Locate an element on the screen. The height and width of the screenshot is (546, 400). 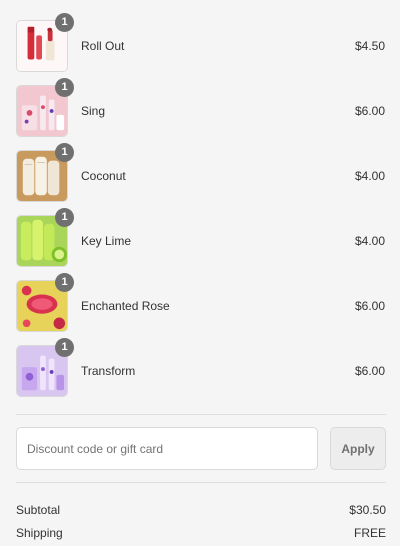
discount-divider is located at coordinates (201, 482).